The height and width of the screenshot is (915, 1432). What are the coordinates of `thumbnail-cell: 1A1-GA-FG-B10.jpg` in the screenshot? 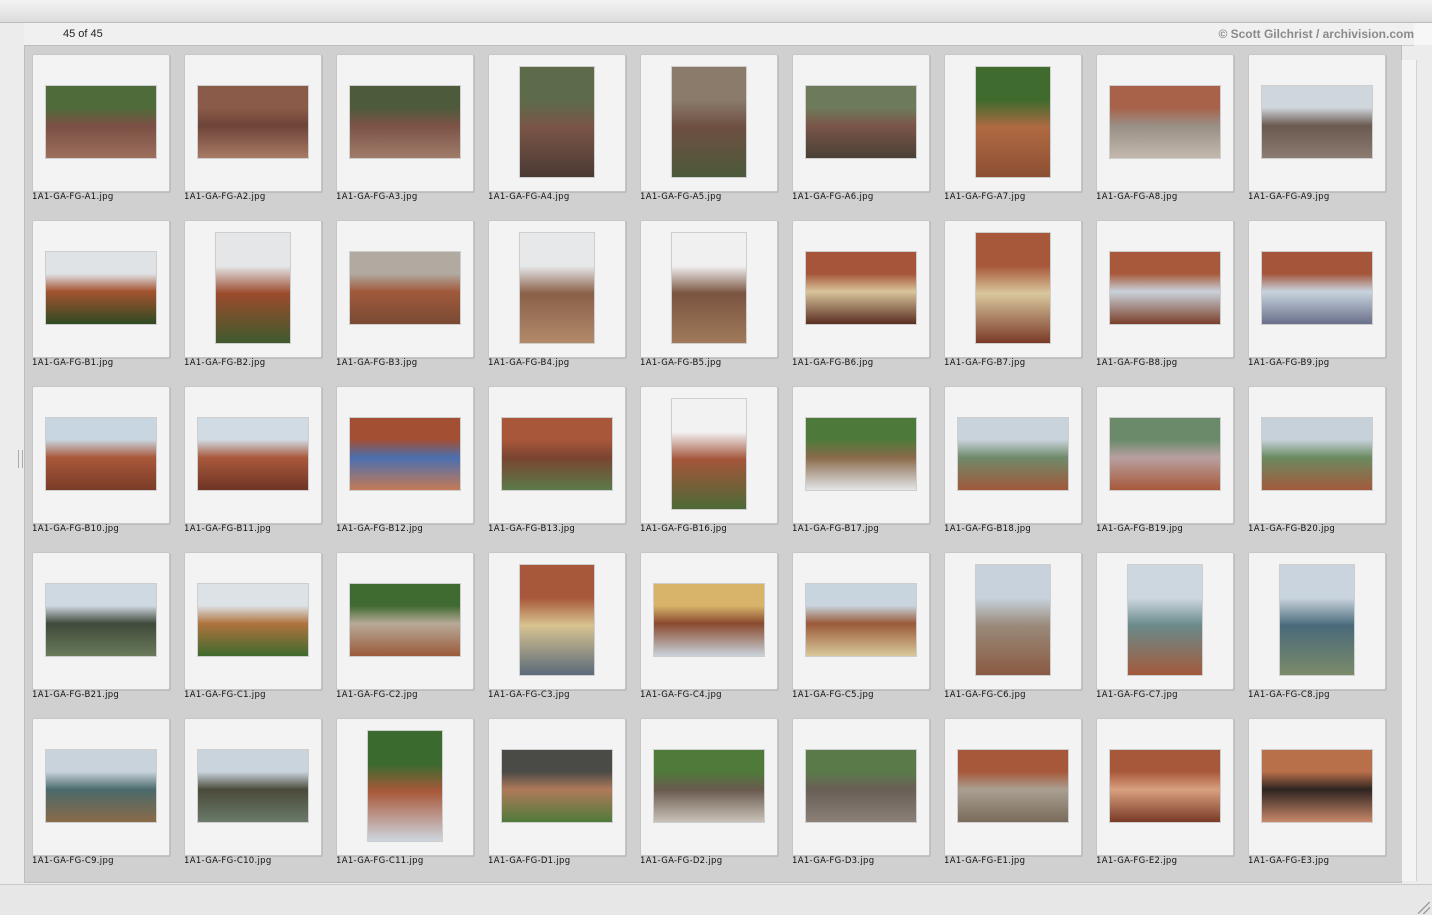 It's located at (101, 461).